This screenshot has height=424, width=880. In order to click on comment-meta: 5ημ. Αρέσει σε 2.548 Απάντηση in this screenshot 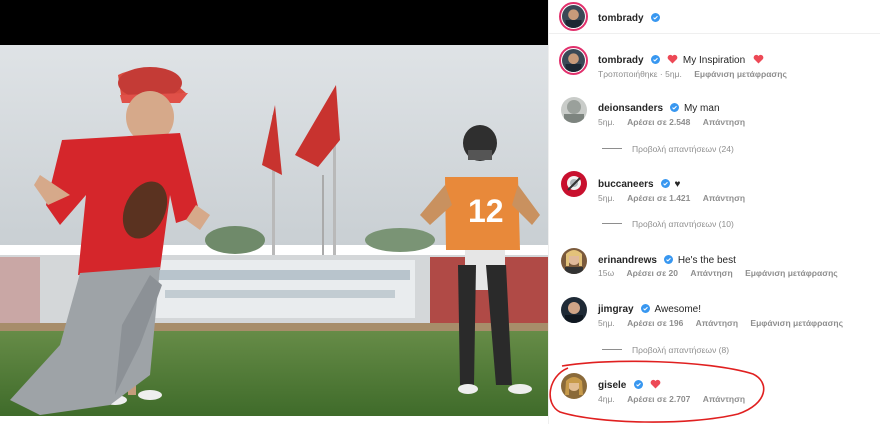, I will do `click(676, 122)`.